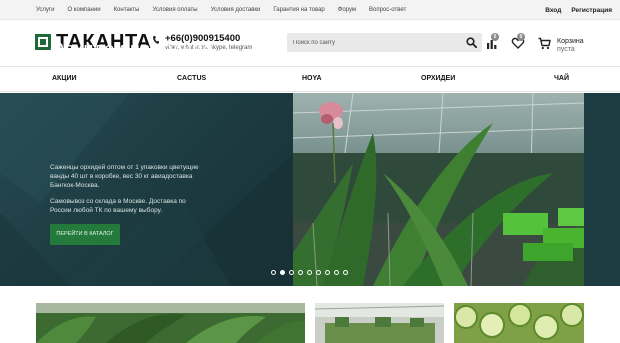 The width and height of the screenshot is (620, 343). I want to click on nav-item-hoya: HOYA, so click(312, 78).